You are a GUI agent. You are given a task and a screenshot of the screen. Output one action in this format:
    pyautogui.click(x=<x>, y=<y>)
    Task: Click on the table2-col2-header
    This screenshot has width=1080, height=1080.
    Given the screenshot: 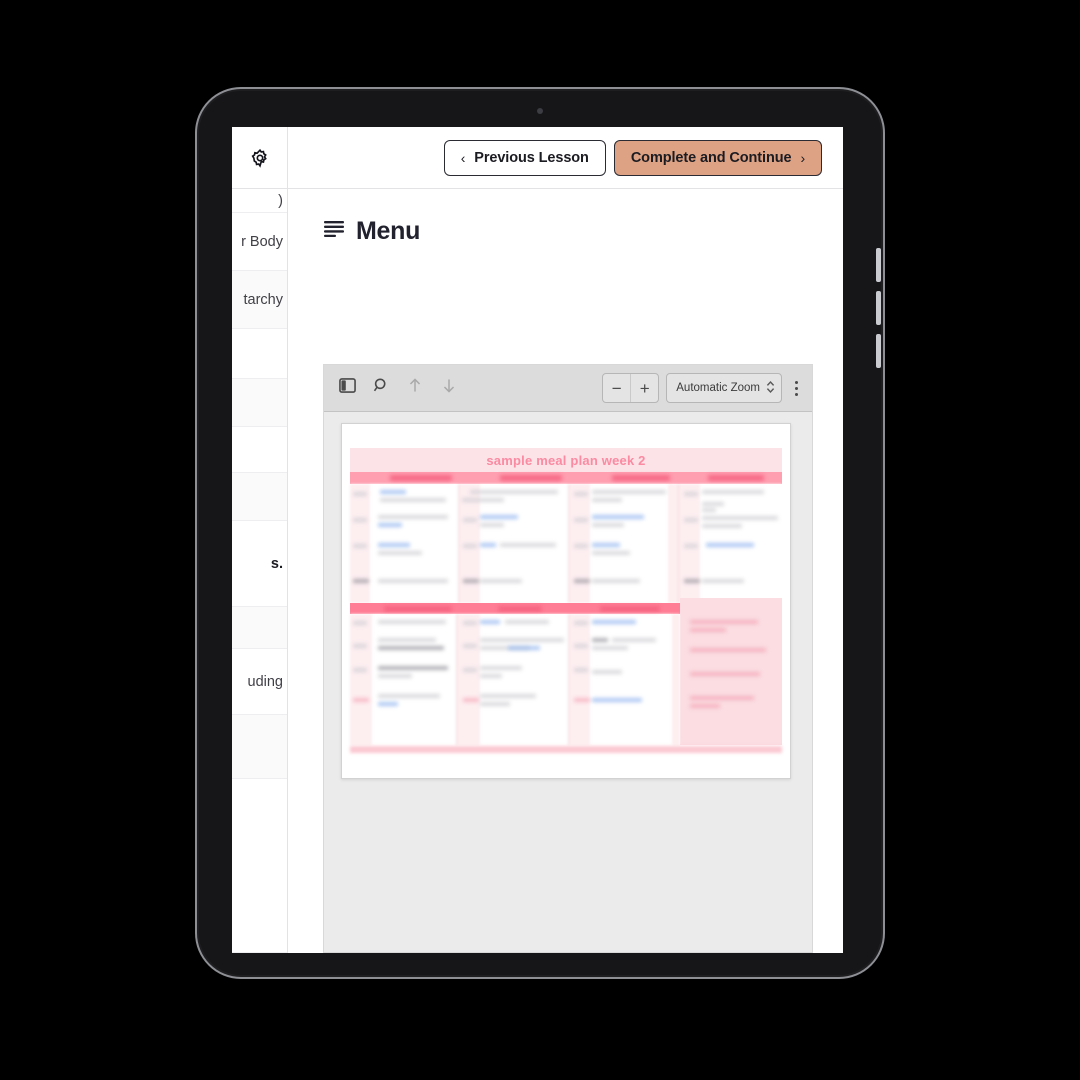 What is the action you would take?
    pyautogui.click(x=520, y=608)
    